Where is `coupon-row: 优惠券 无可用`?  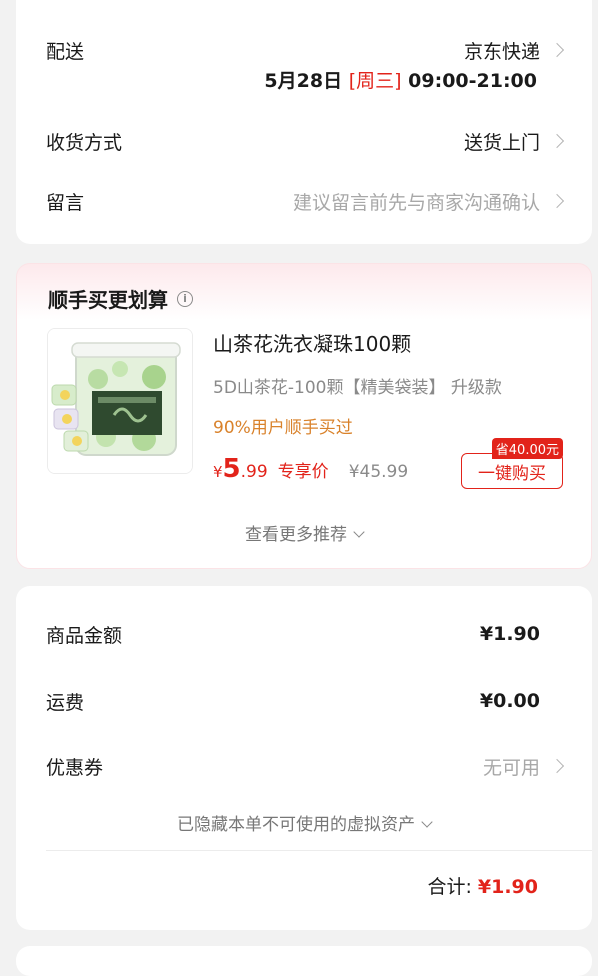 coupon-row: 优惠券 无可用 is located at coordinates (305, 766).